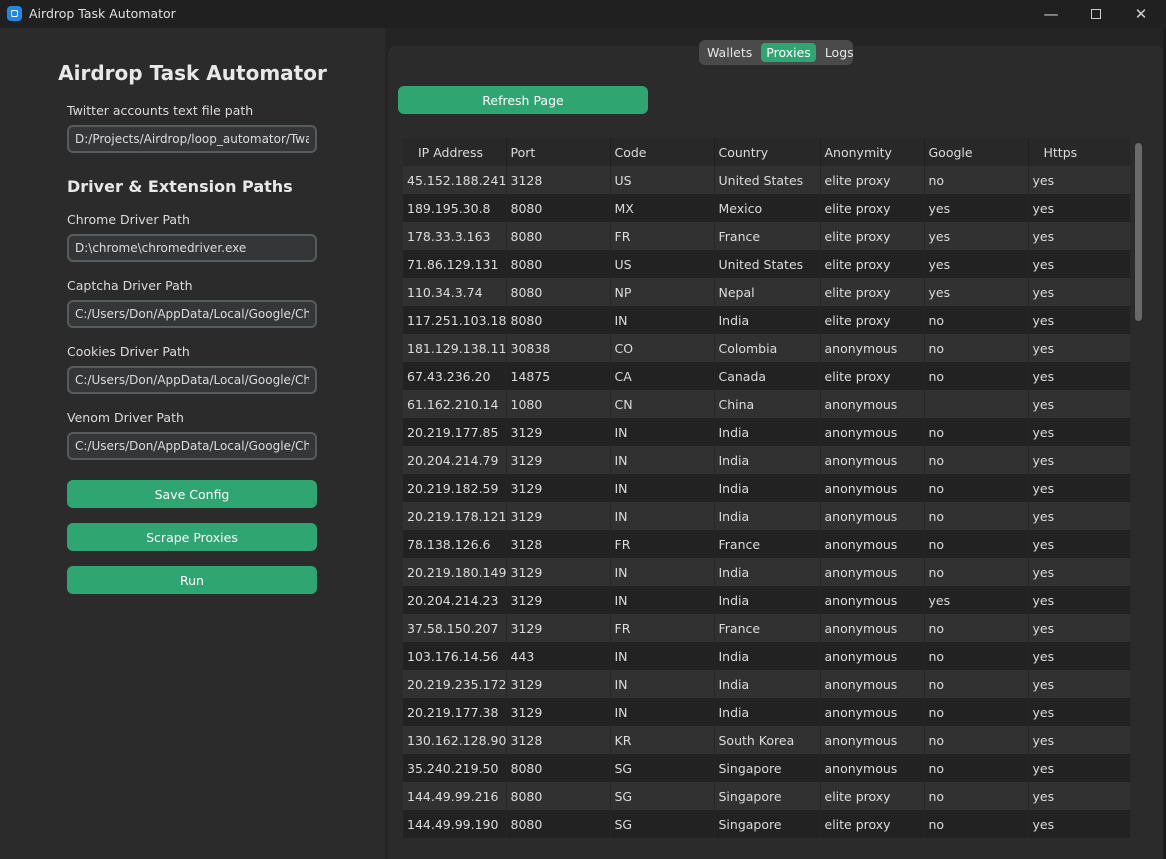  Describe the element at coordinates (192, 494) in the screenshot. I see `save-config-button: Save Config` at that location.